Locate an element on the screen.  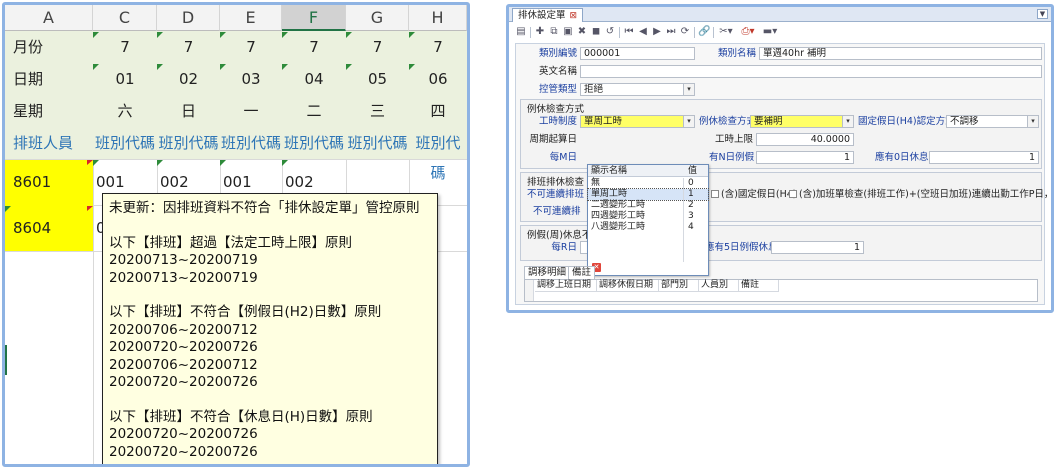
category-name-field: 單週40hr 補明 is located at coordinates (900, 53).